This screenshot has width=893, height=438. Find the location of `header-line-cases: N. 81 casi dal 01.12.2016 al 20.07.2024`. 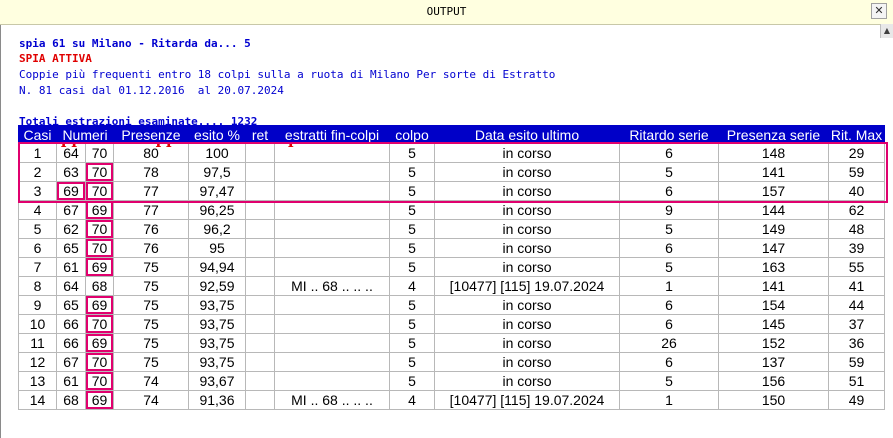

header-line-cases: N. 81 casi dal 01.12.2016 al 20.07.2024 is located at coordinates (151, 90).